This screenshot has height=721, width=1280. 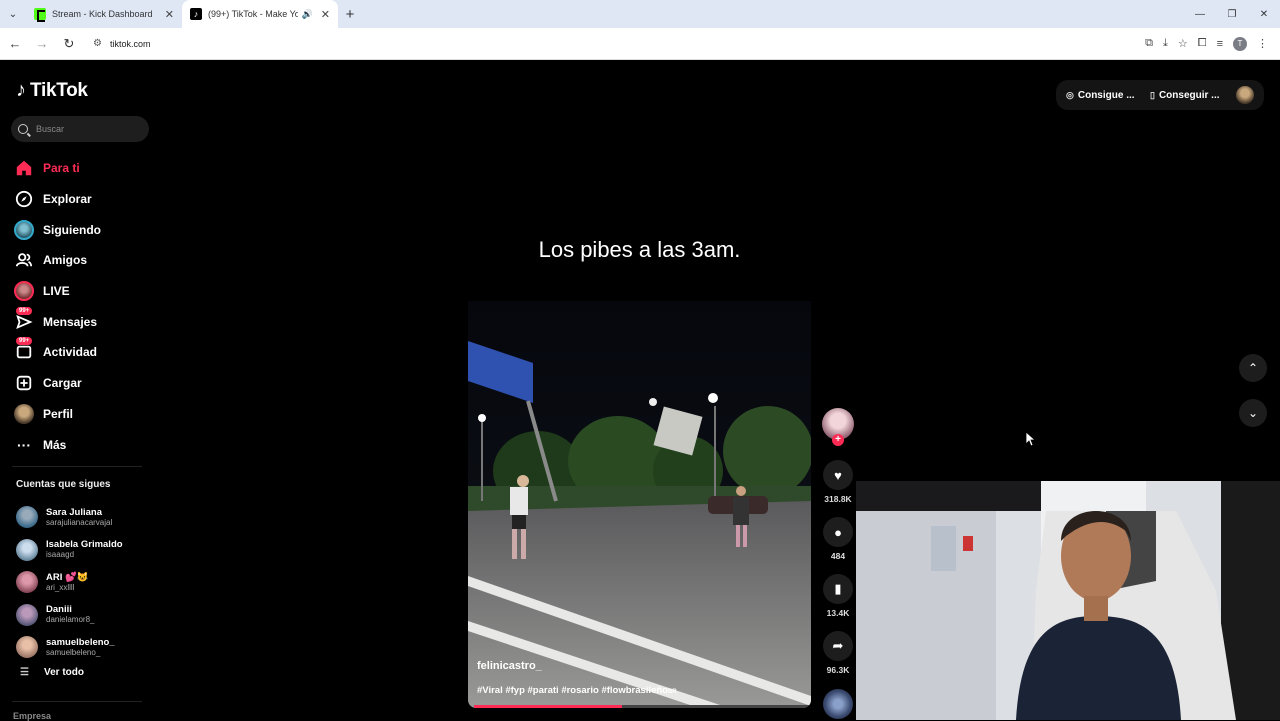 I want to click on search-input: Buscar, so click(x=80, y=129).